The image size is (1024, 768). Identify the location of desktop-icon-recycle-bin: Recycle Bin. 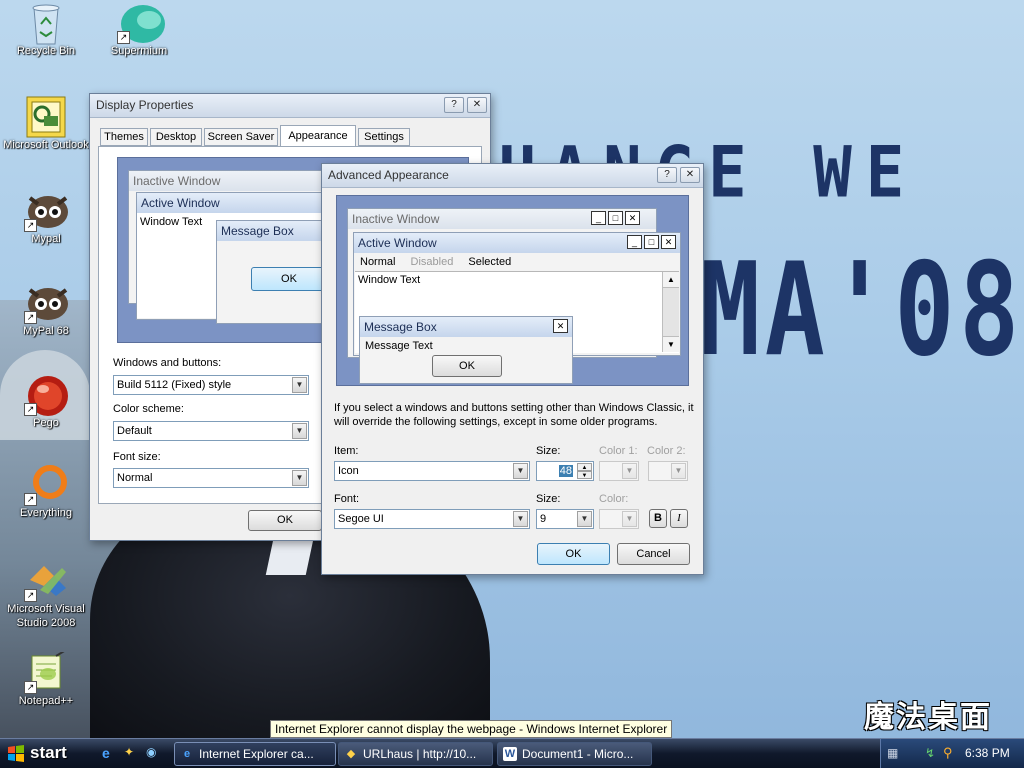
(47, 30).